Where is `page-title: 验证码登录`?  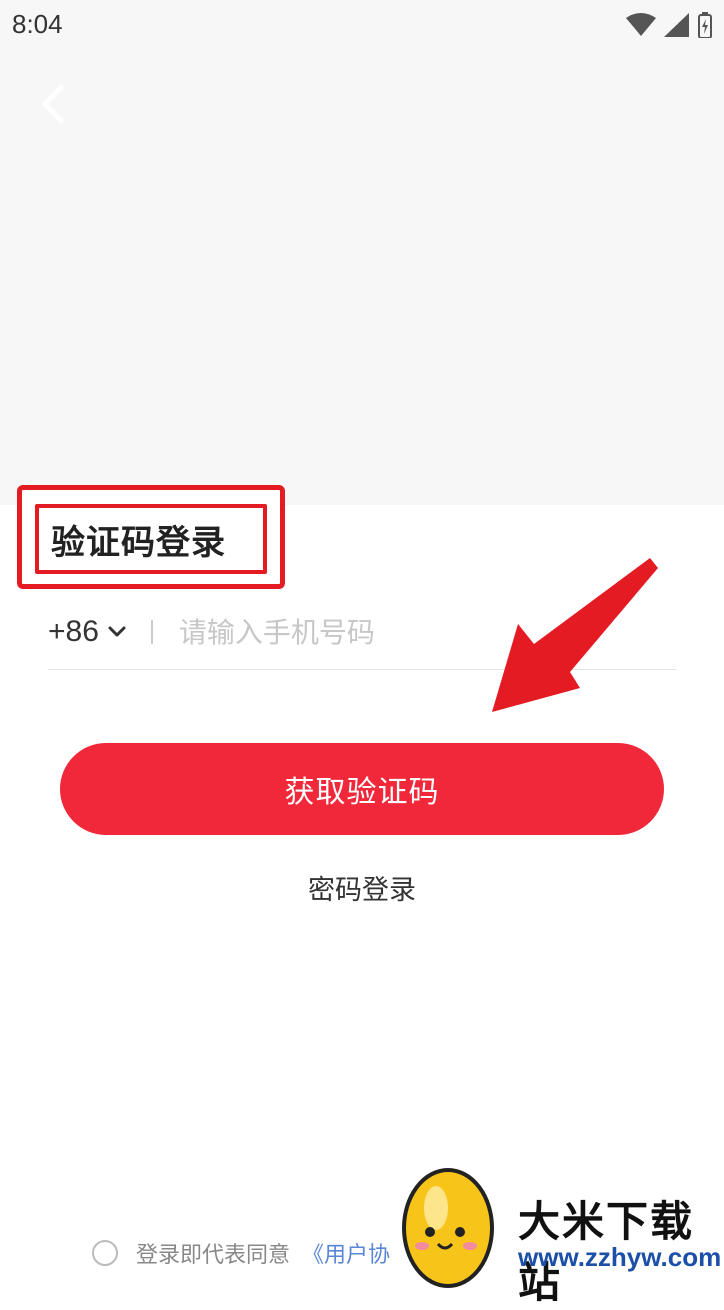 page-title: 验证码登录 is located at coordinates (151, 539).